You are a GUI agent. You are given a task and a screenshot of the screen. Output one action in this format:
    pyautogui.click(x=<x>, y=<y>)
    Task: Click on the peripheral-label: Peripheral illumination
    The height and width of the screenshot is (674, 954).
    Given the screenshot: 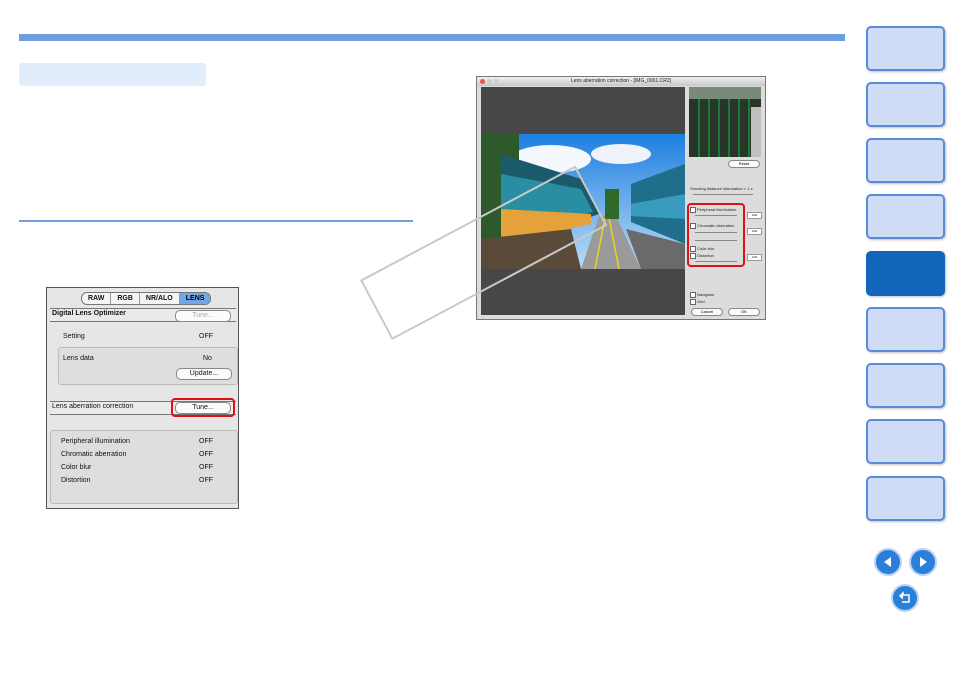 What is the action you would take?
    pyautogui.click(x=95, y=441)
    